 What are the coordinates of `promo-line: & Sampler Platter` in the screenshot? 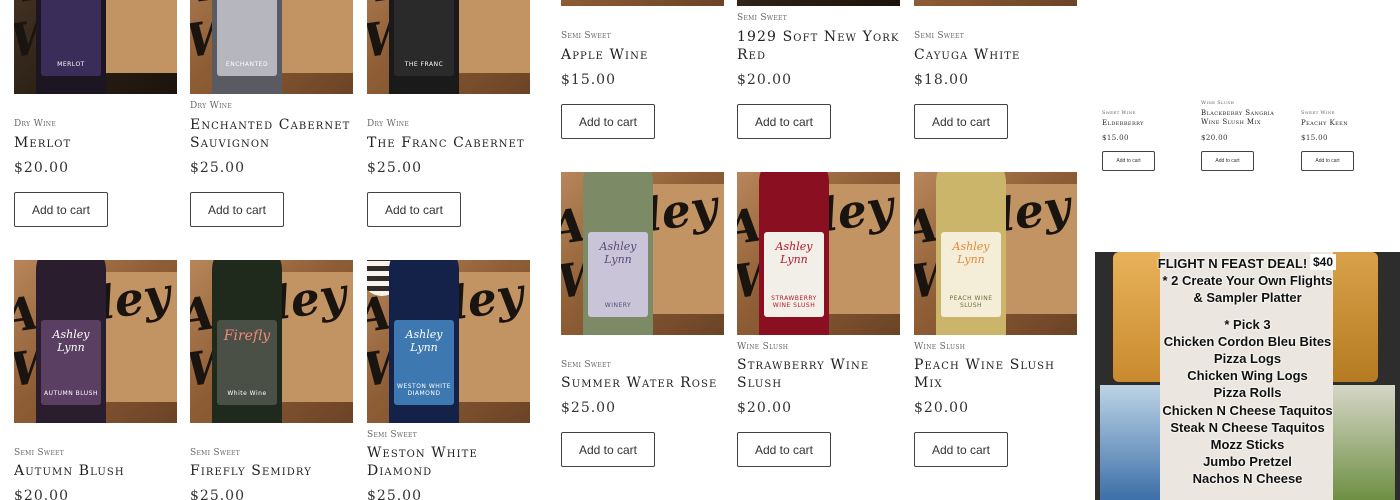 It's located at (1247, 298).